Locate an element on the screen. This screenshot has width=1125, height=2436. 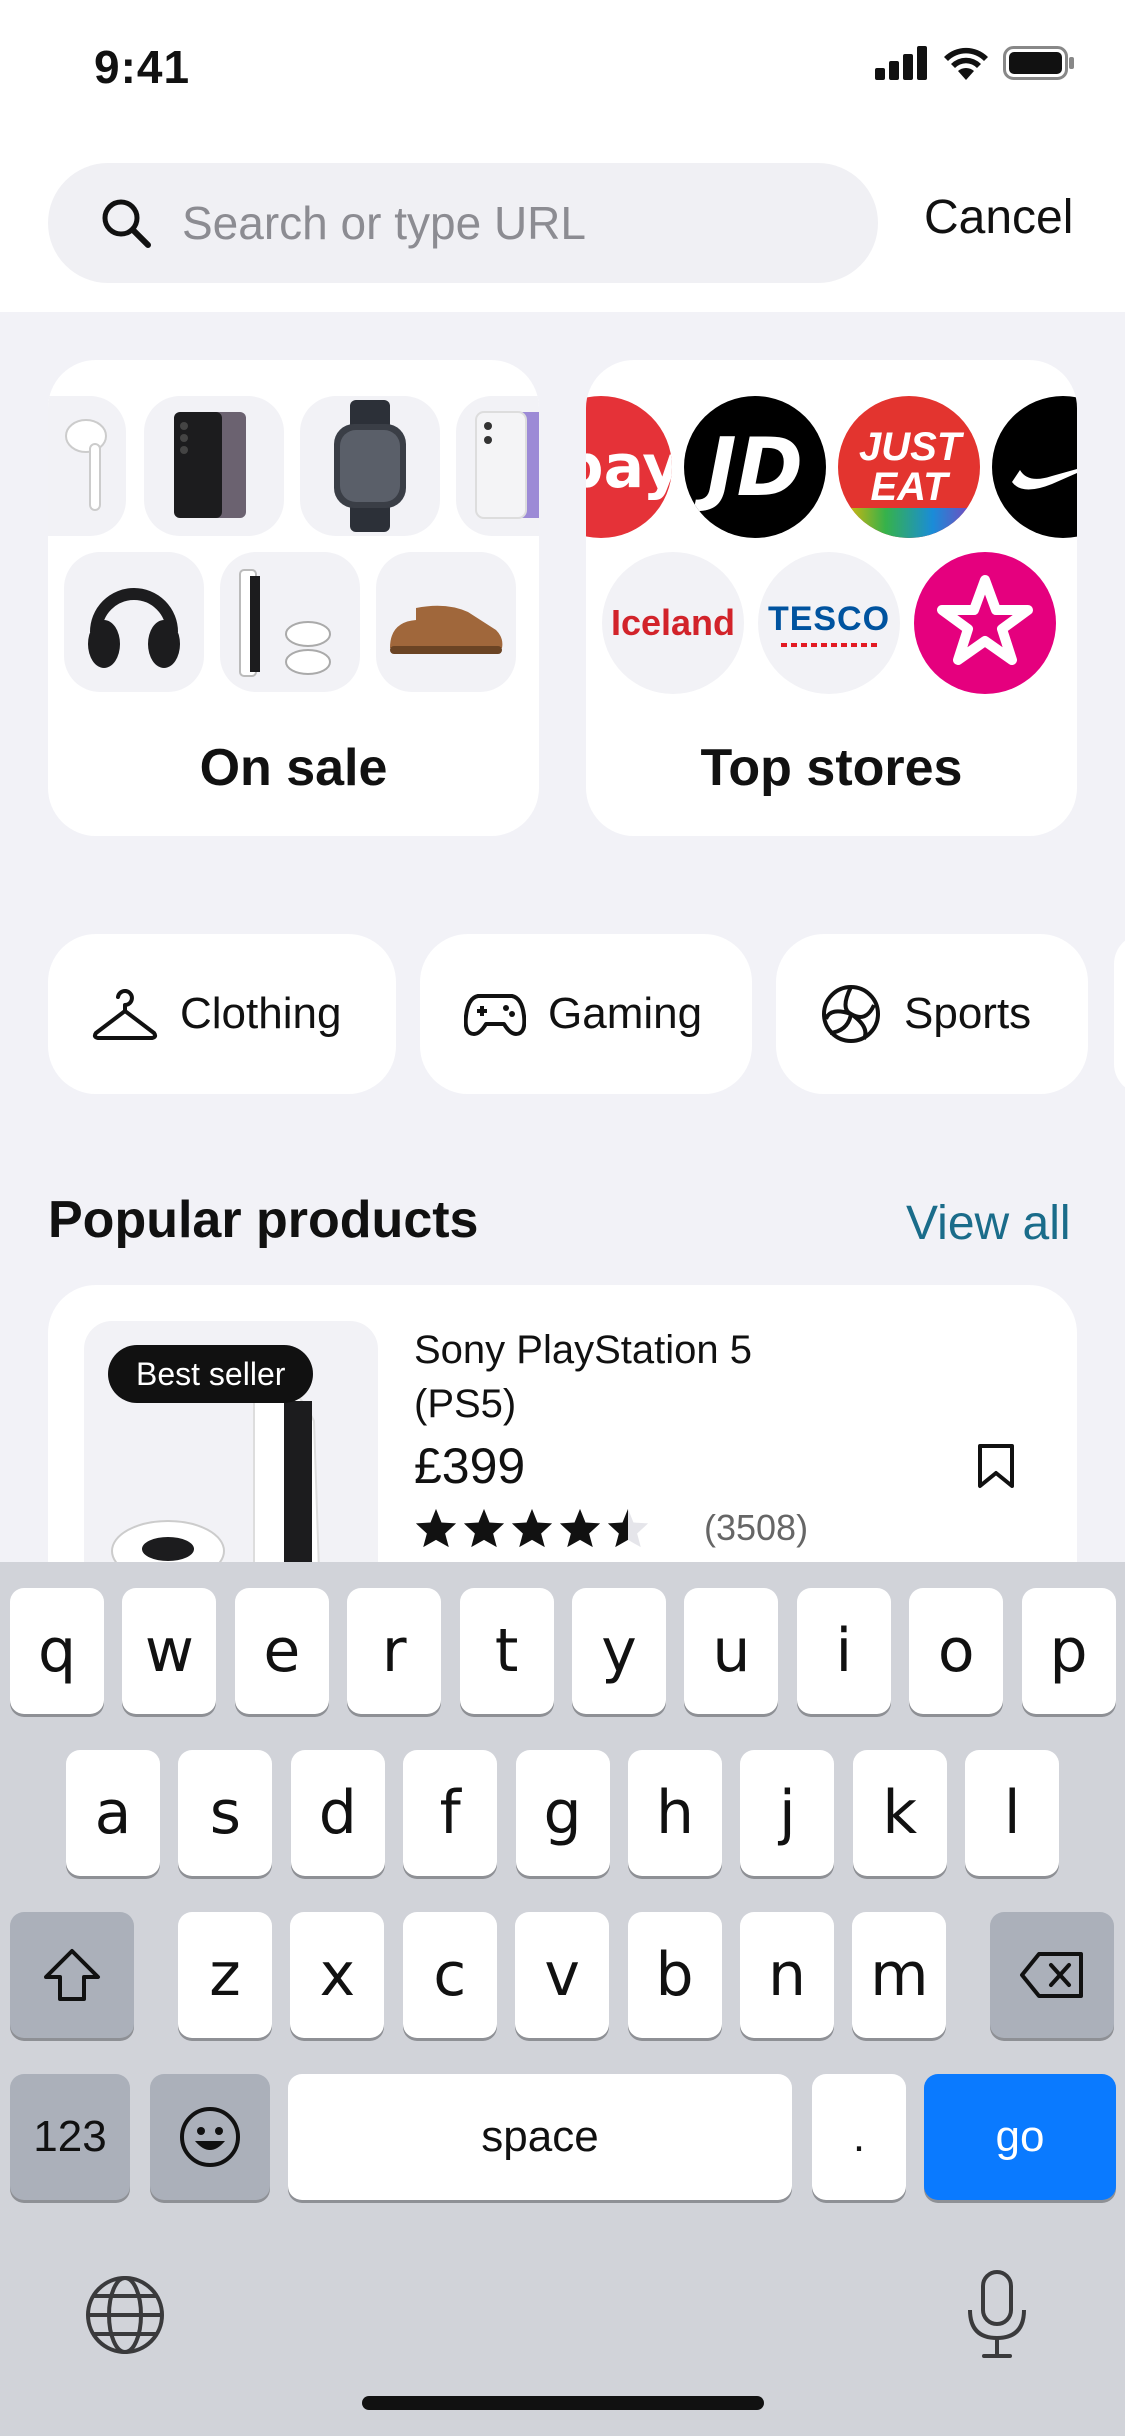
shift-icon is located at coordinates (72, 1975).